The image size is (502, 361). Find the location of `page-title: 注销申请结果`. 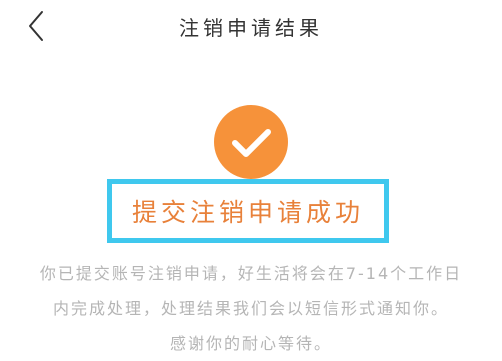

page-title: 注销申请结果 is located at coordinates (251, 28).